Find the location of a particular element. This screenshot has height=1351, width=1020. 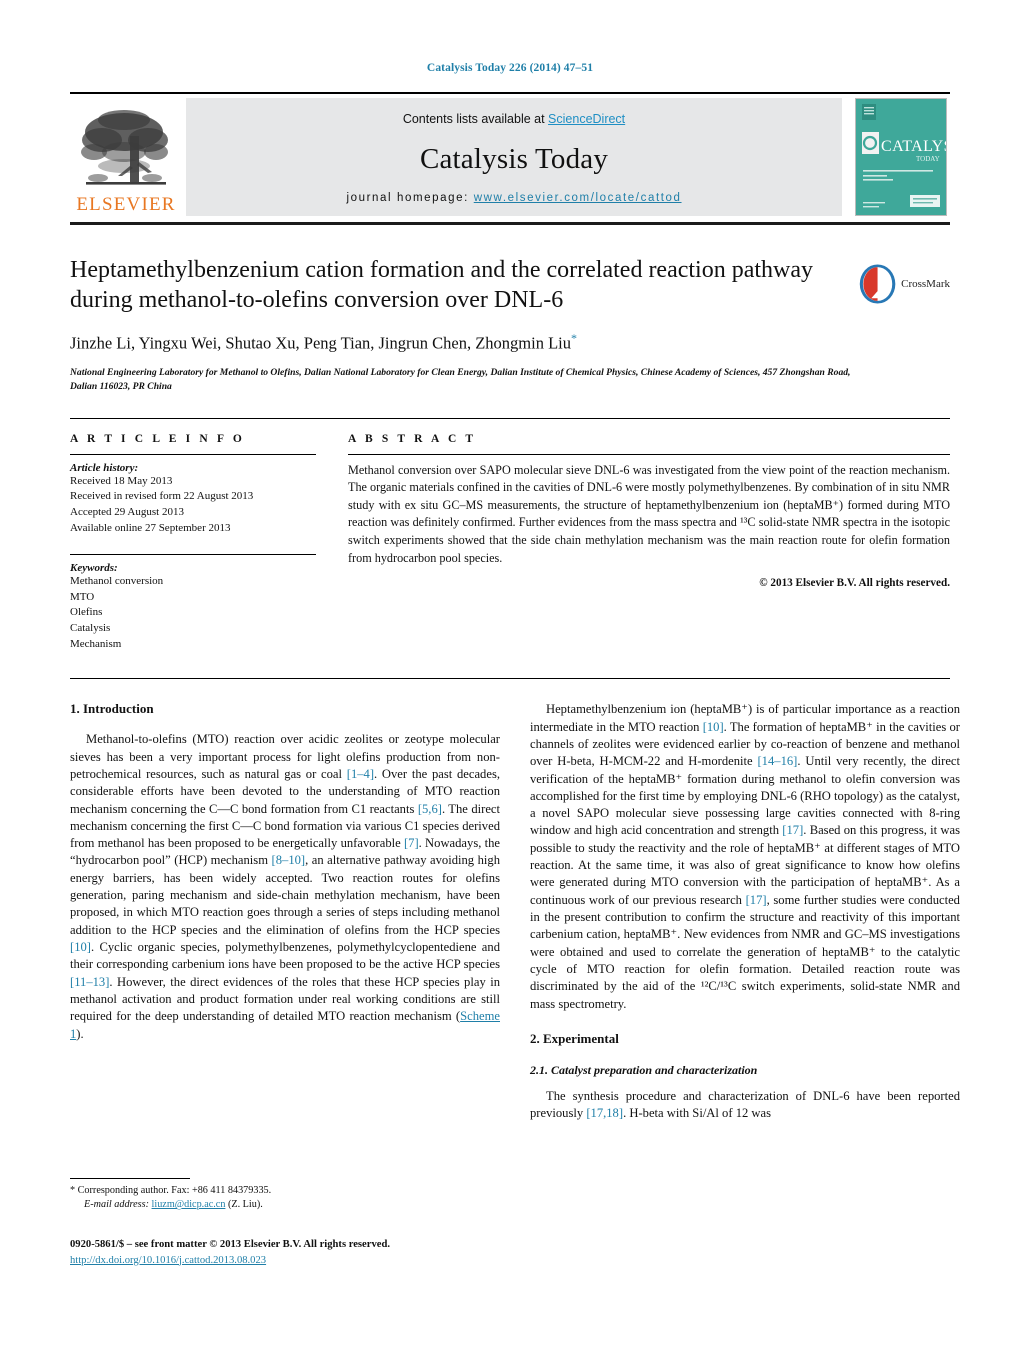

crossmark-icon is located at coordinates (877, 284).